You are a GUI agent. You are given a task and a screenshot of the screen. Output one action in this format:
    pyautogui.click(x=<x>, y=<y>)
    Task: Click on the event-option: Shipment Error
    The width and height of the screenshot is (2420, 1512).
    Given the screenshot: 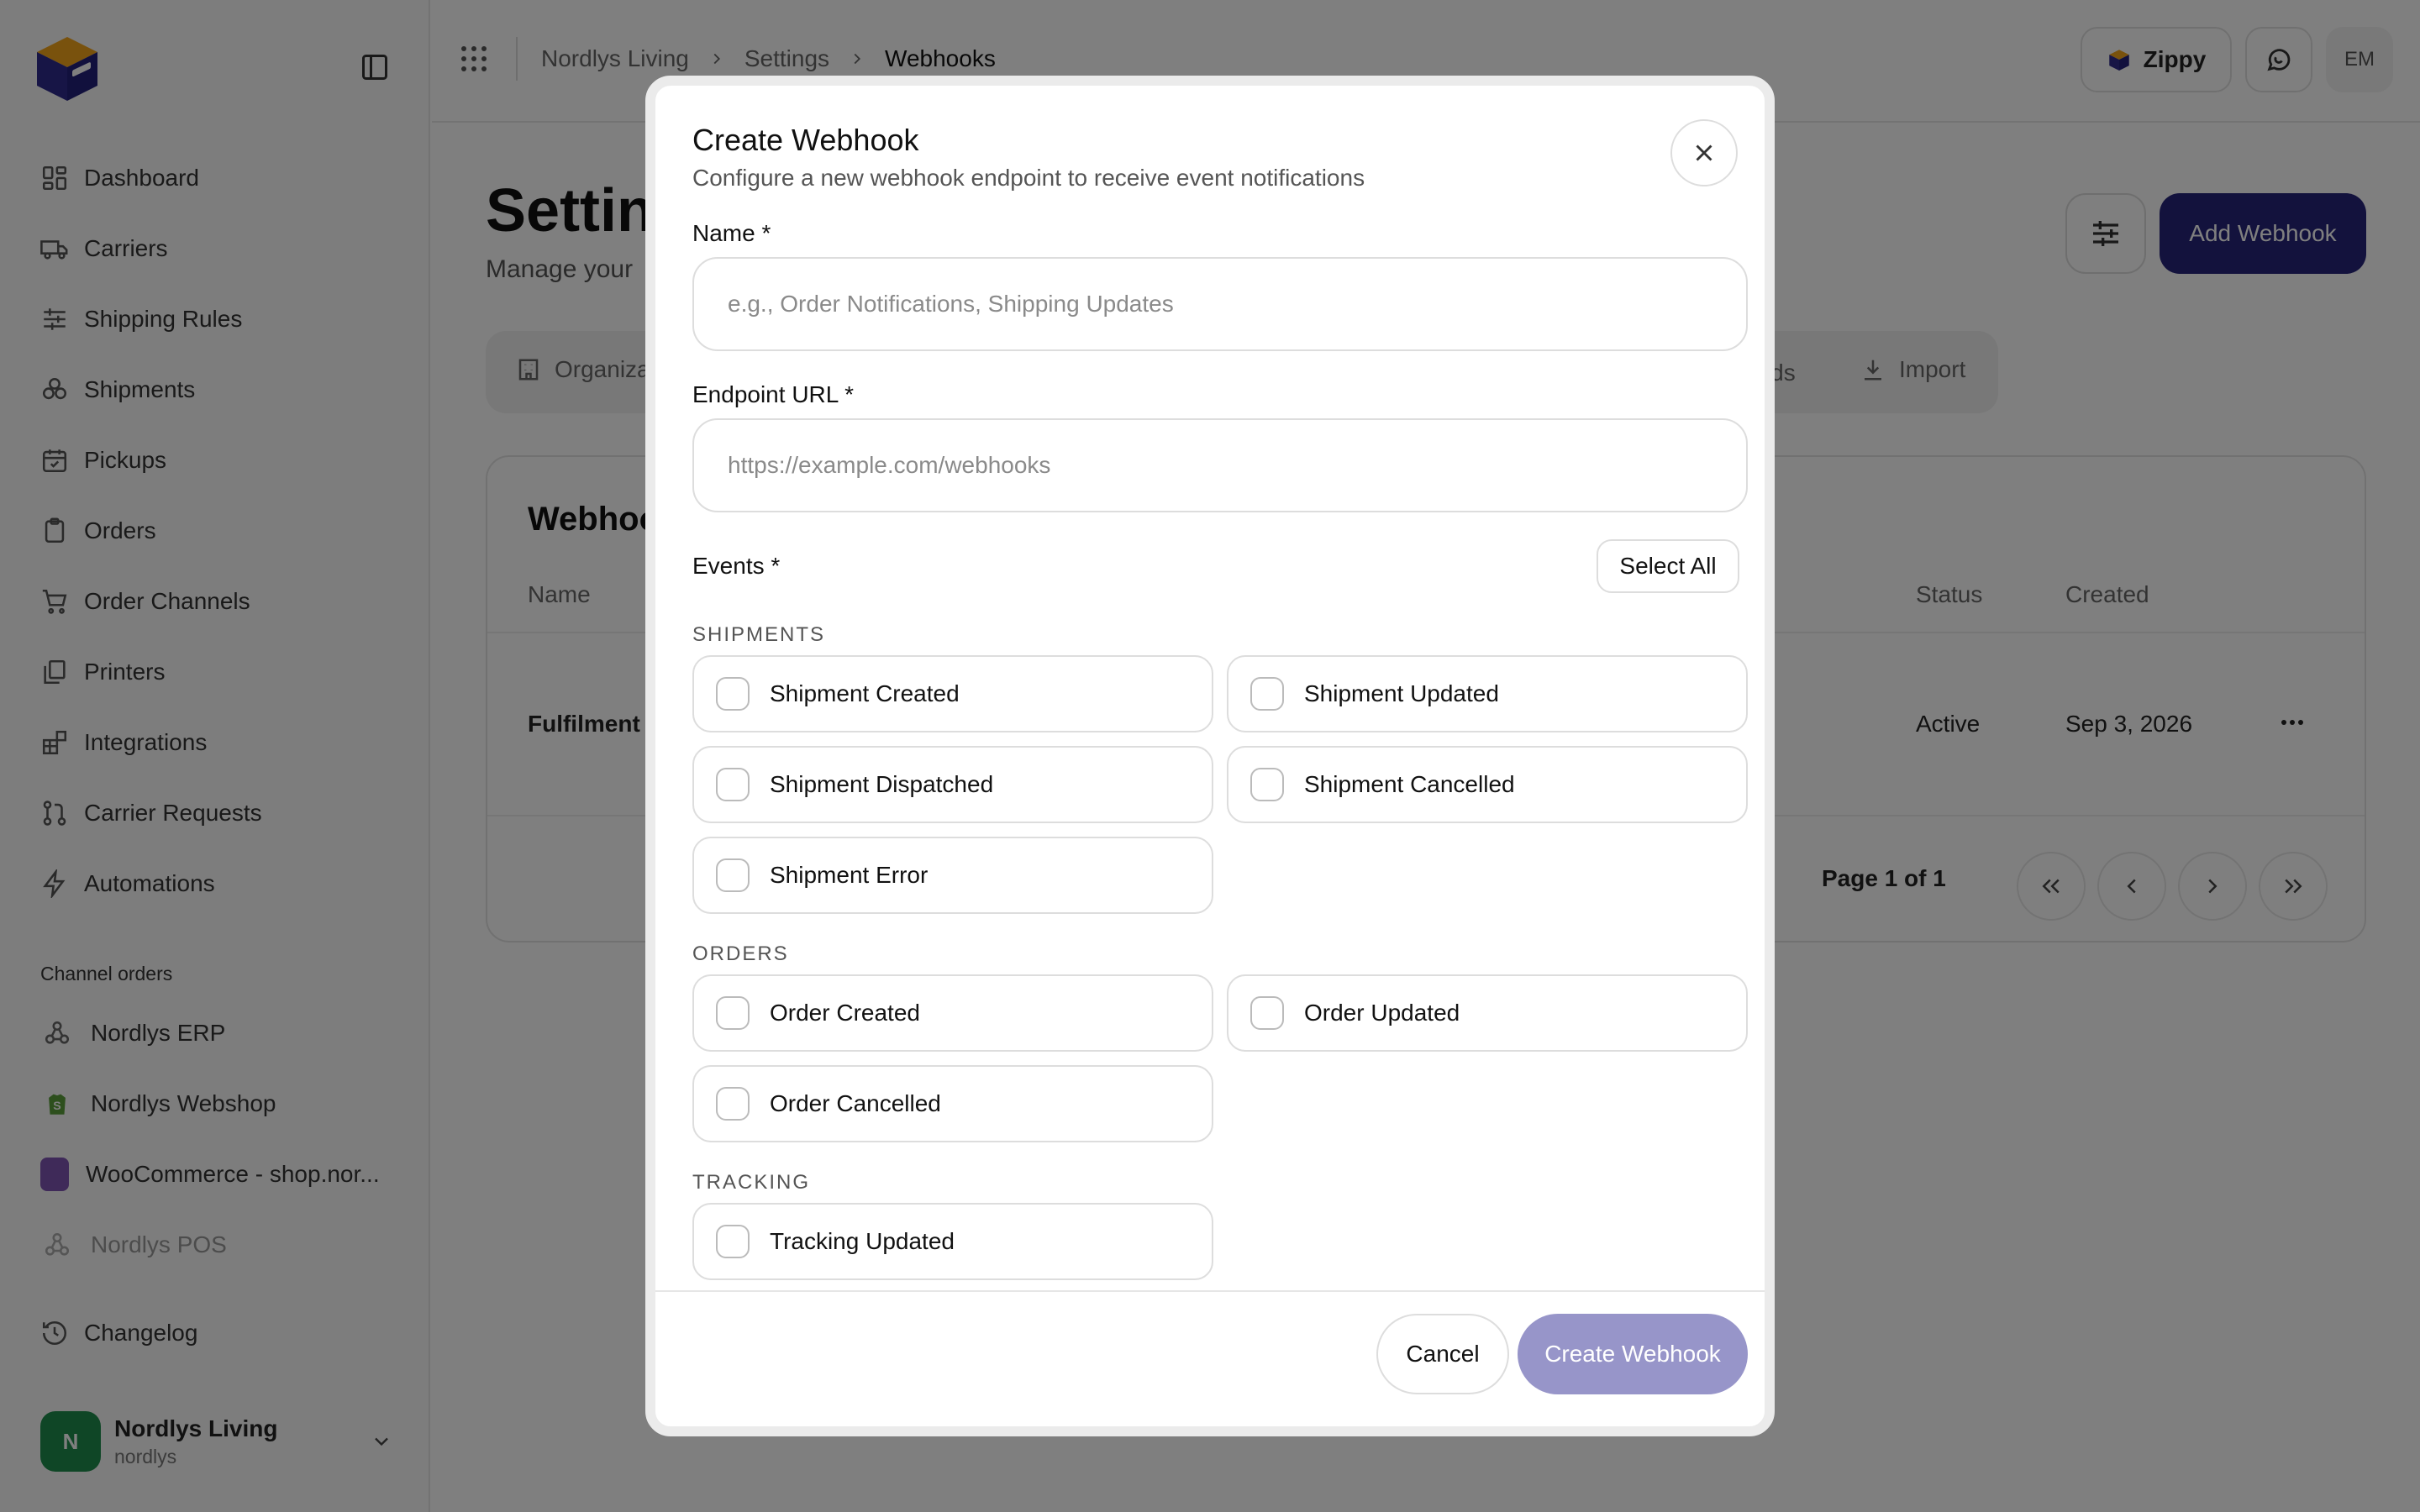 What is the action you would take?
    pyautogui.click(x=953, y=875)
    